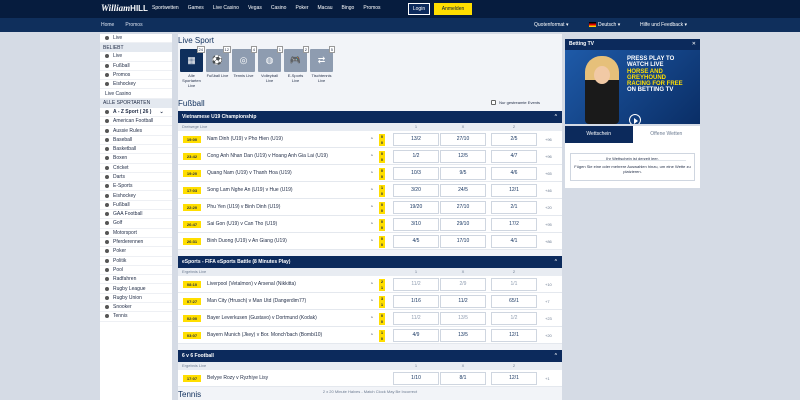  I want to click on sidebar-item-basketball: Basketball, so click(136, 150).